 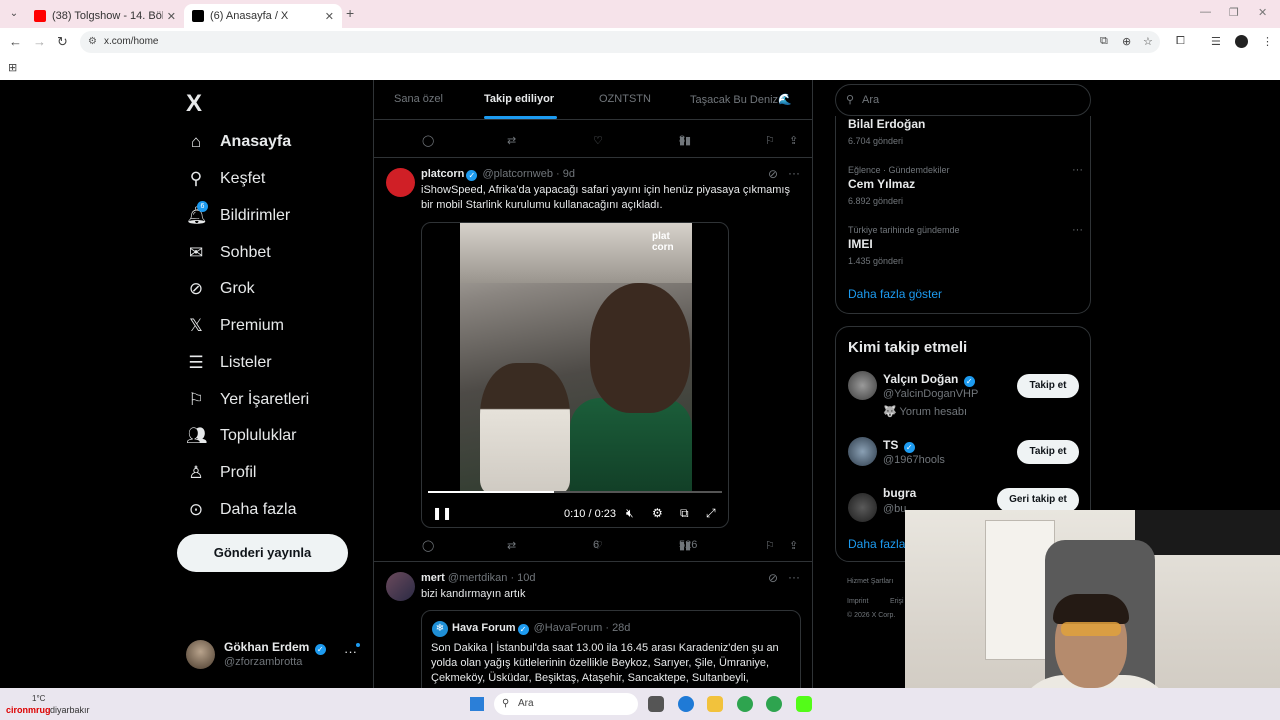 I want to click on sidebar-item-premium: 𝕏 Premium, so click(x=235, y=326).